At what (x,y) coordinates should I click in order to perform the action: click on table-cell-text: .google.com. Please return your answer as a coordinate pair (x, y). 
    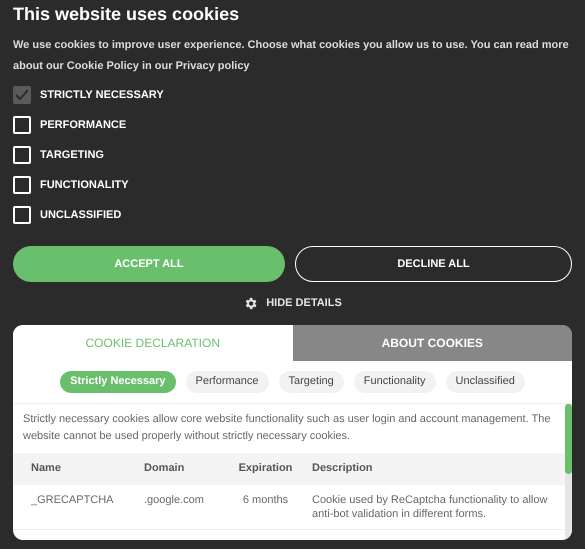
    Looking at the image, I should click on (174, 500).